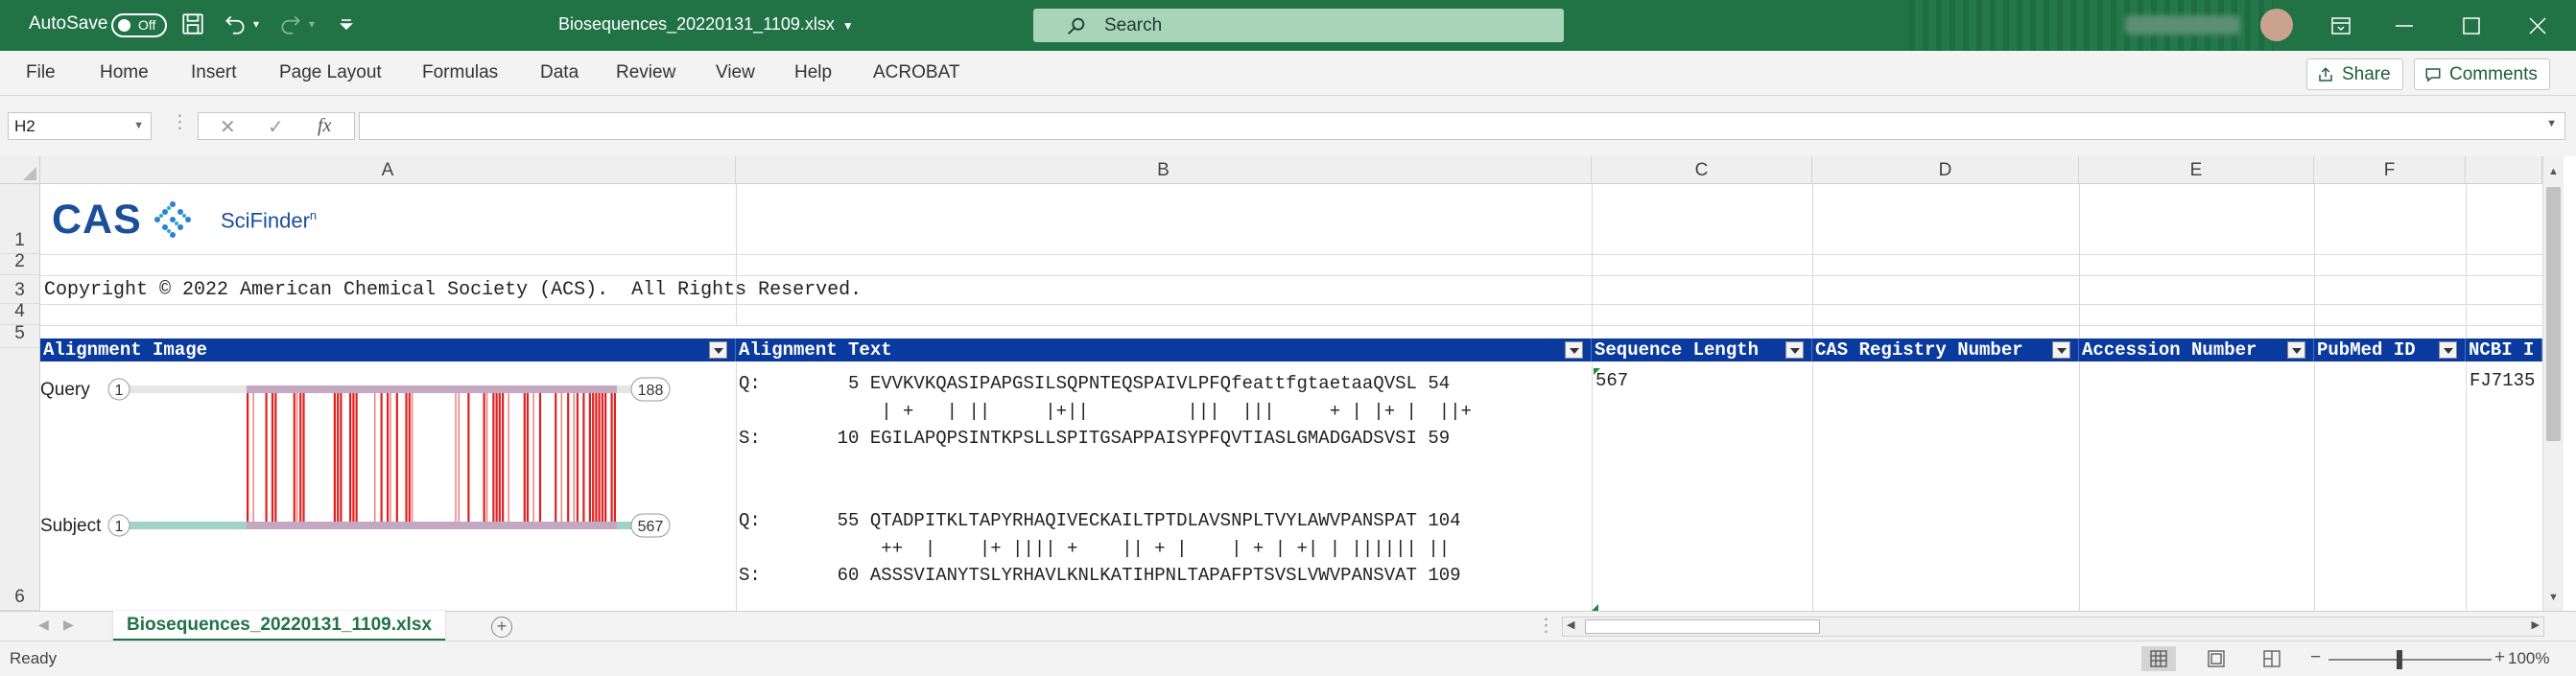 Image resolution: width=2576 pixels, height=676 pixels. What do you see at coordinates (1298, 26) in the screenshot?
I see `search-box: Search` at bounding box center [1298, 26].